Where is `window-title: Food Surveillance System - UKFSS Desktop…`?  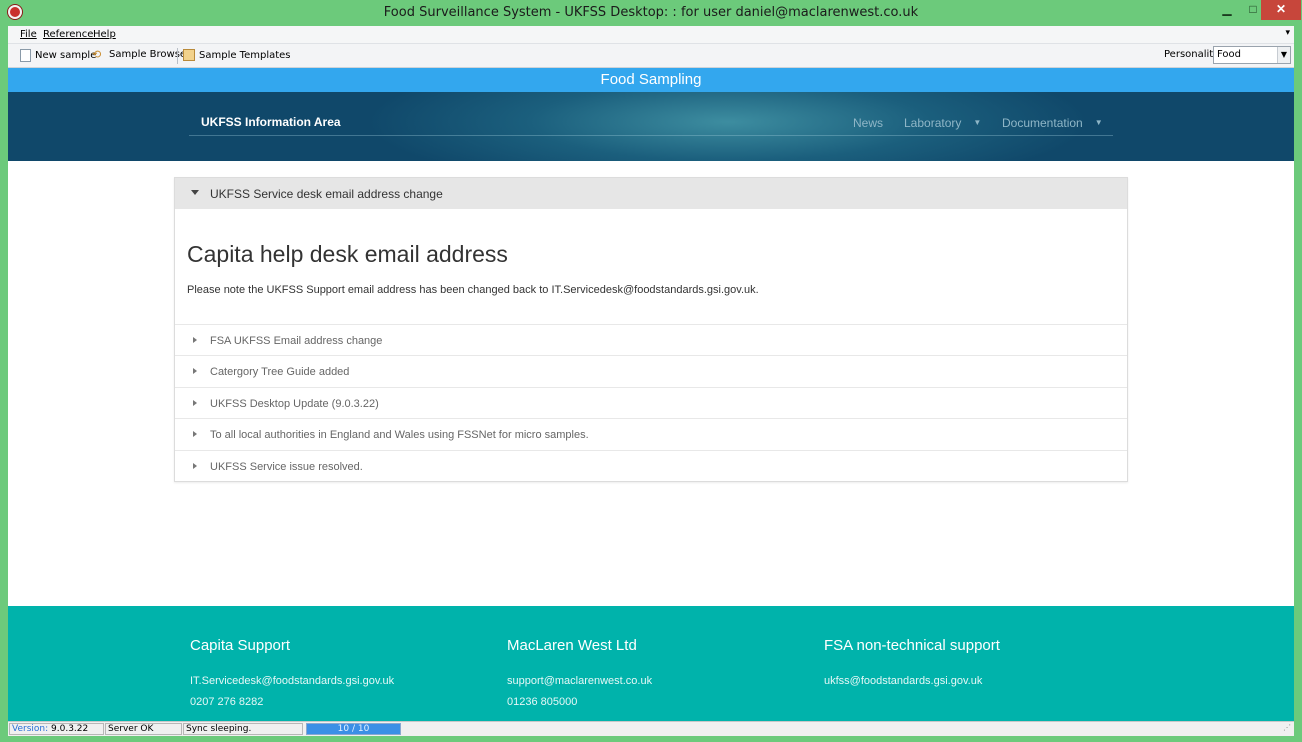
window-title: Food Surveillance System - UKFSS Desktop… is located at coordinates (651, 12).